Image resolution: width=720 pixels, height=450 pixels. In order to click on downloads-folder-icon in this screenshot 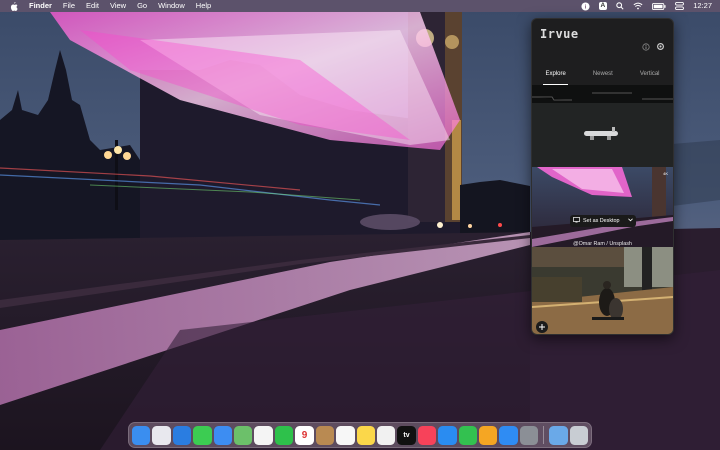, I will do `click(558, 435)`.